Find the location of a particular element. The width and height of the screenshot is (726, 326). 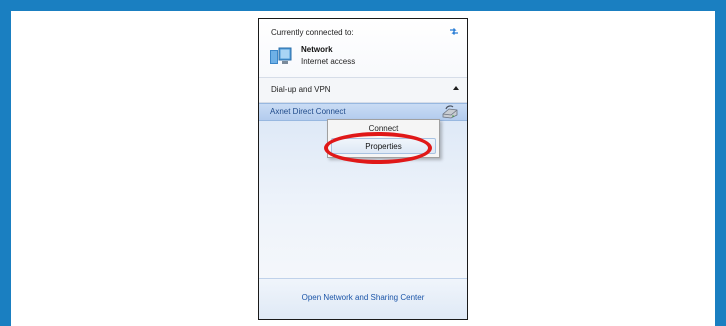

chevron-up-icon is located at coordinates (456, 89).